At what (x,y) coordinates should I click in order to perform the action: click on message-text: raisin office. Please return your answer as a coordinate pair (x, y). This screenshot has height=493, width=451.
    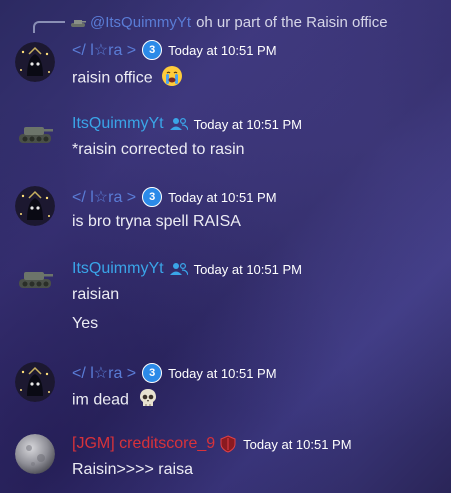
    Looking at the image, I should click on (112, 78).